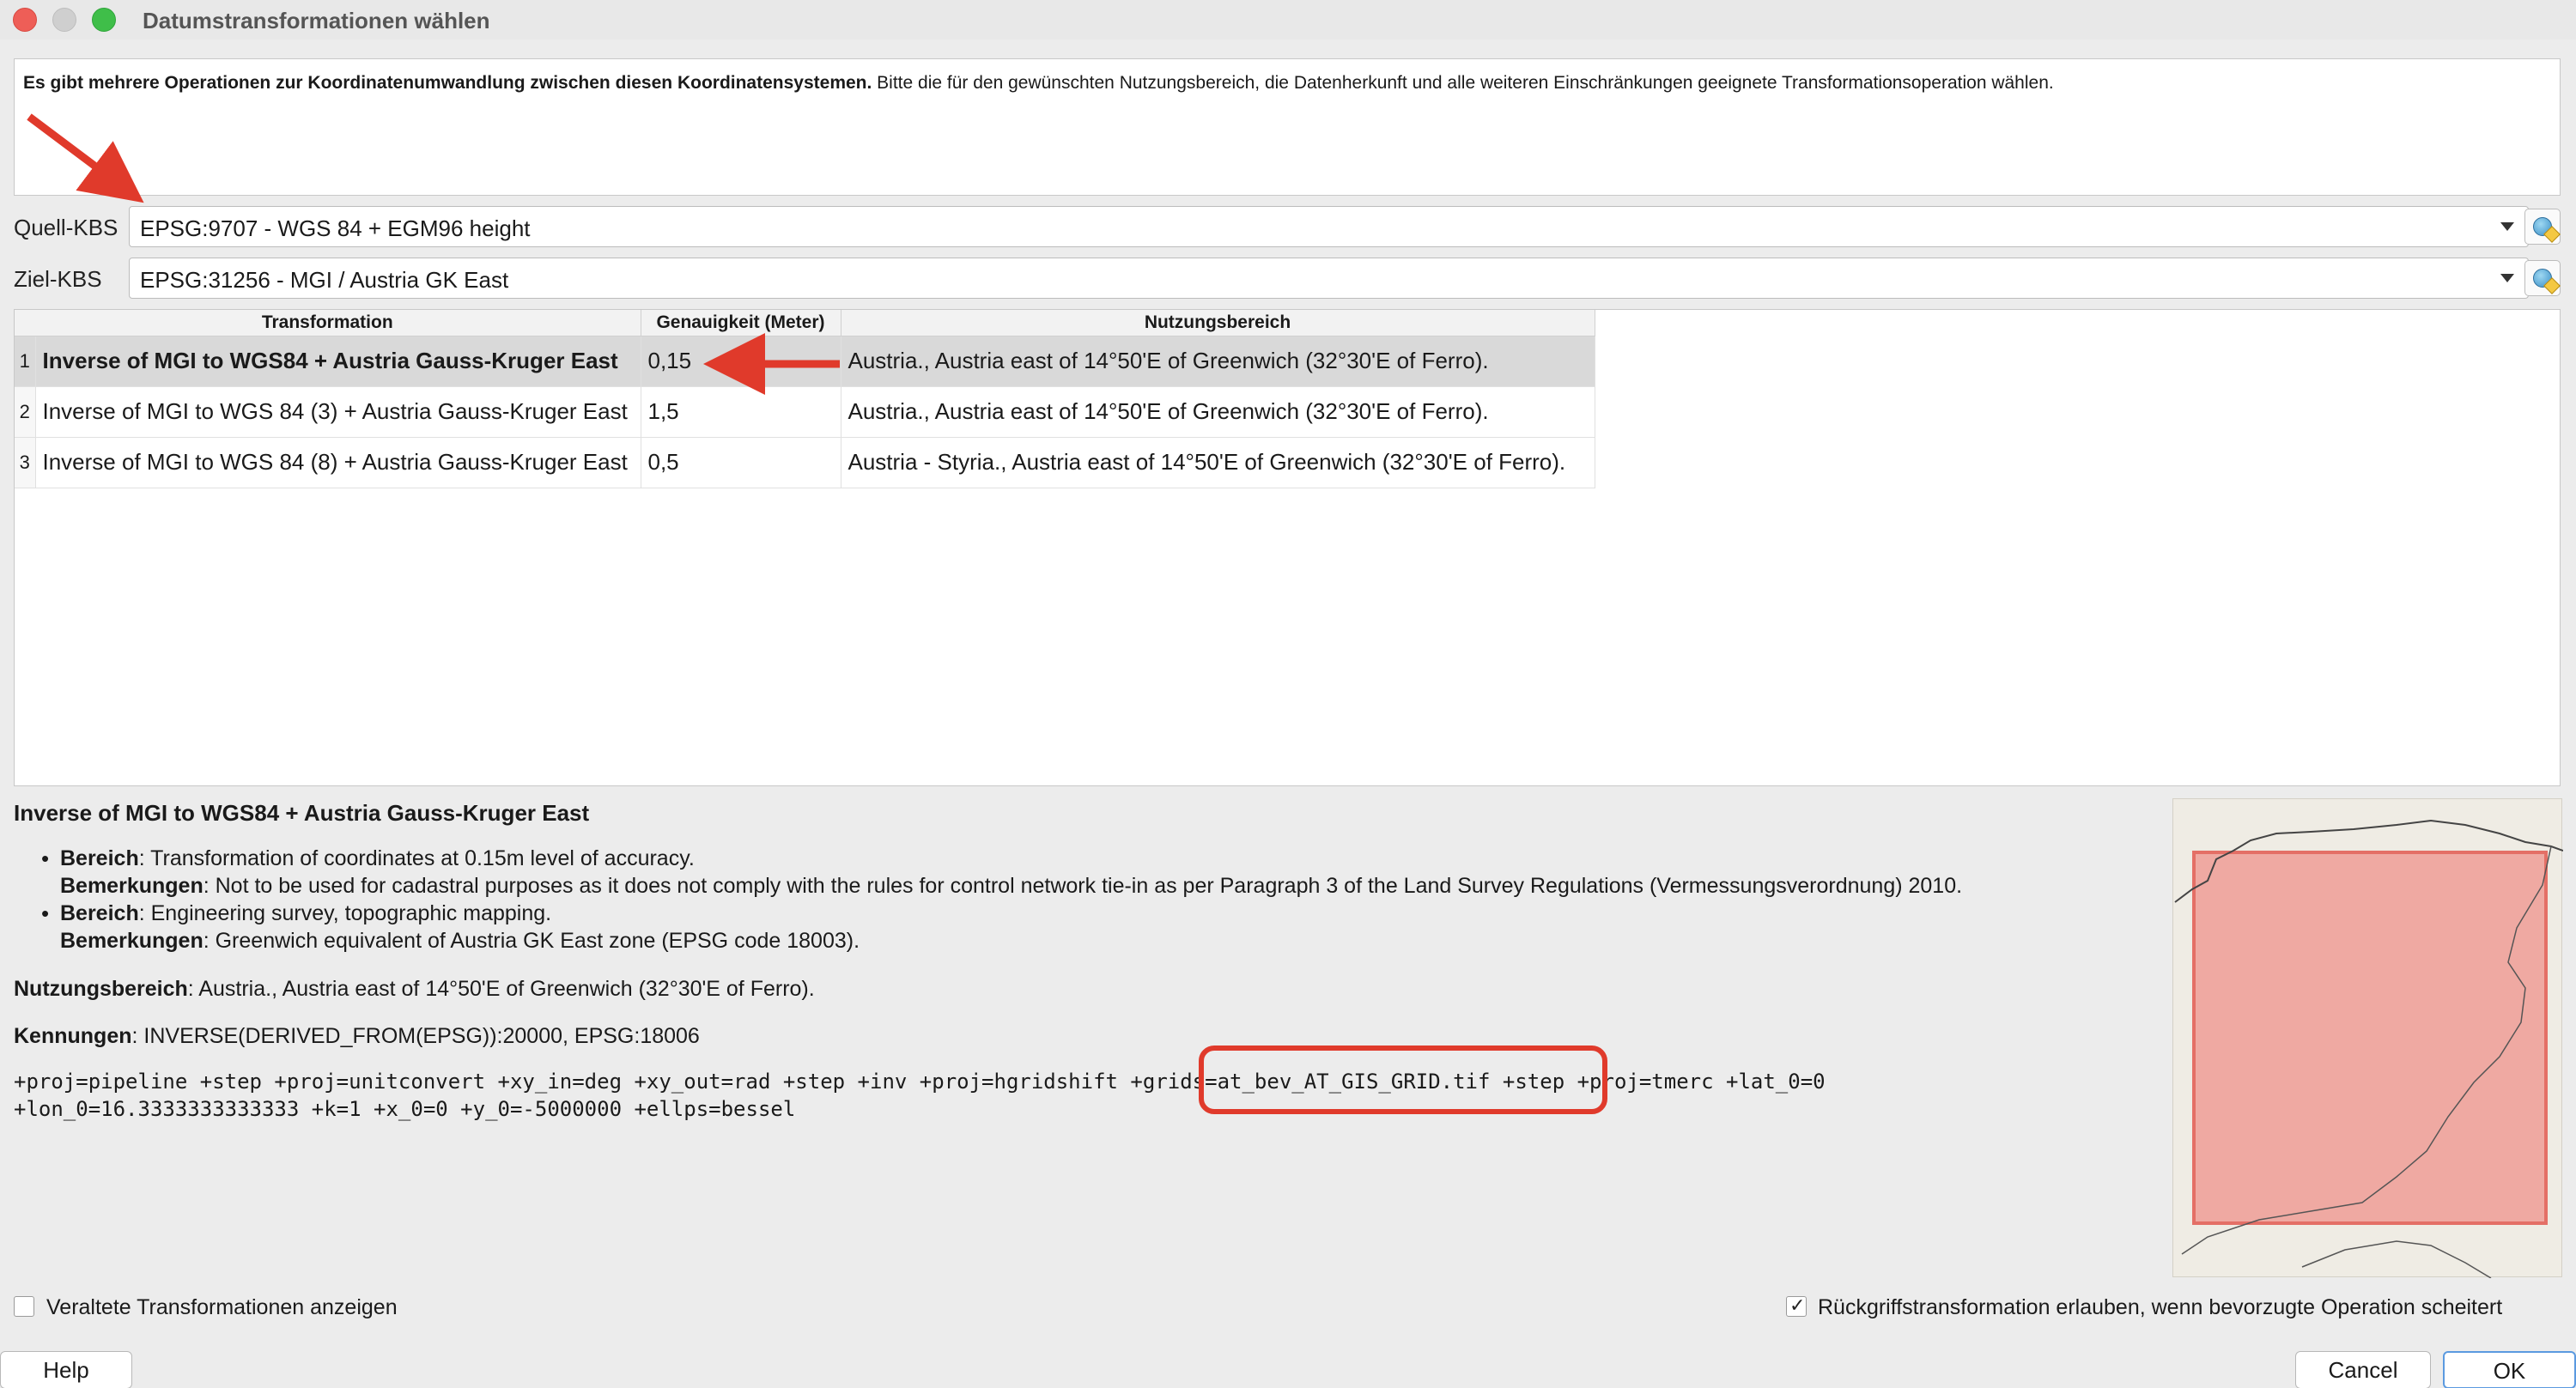 This screenshot has width=2576, height=1388. I want to click on checkmark-icon: ✓, so click(1798, 1305).